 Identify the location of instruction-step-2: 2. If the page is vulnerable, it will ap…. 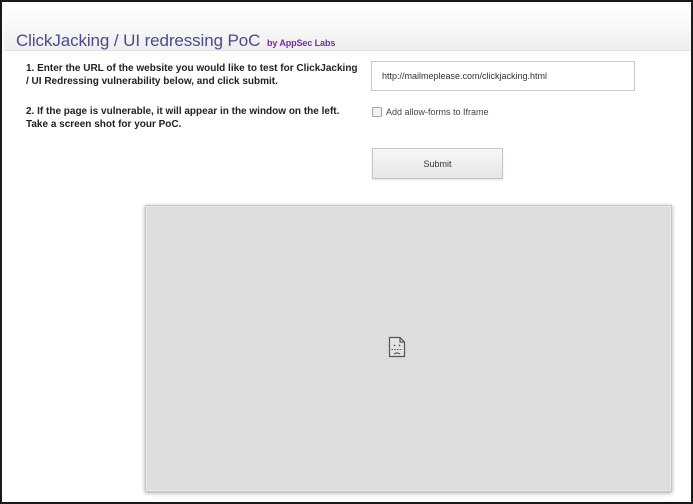
(183, 118).